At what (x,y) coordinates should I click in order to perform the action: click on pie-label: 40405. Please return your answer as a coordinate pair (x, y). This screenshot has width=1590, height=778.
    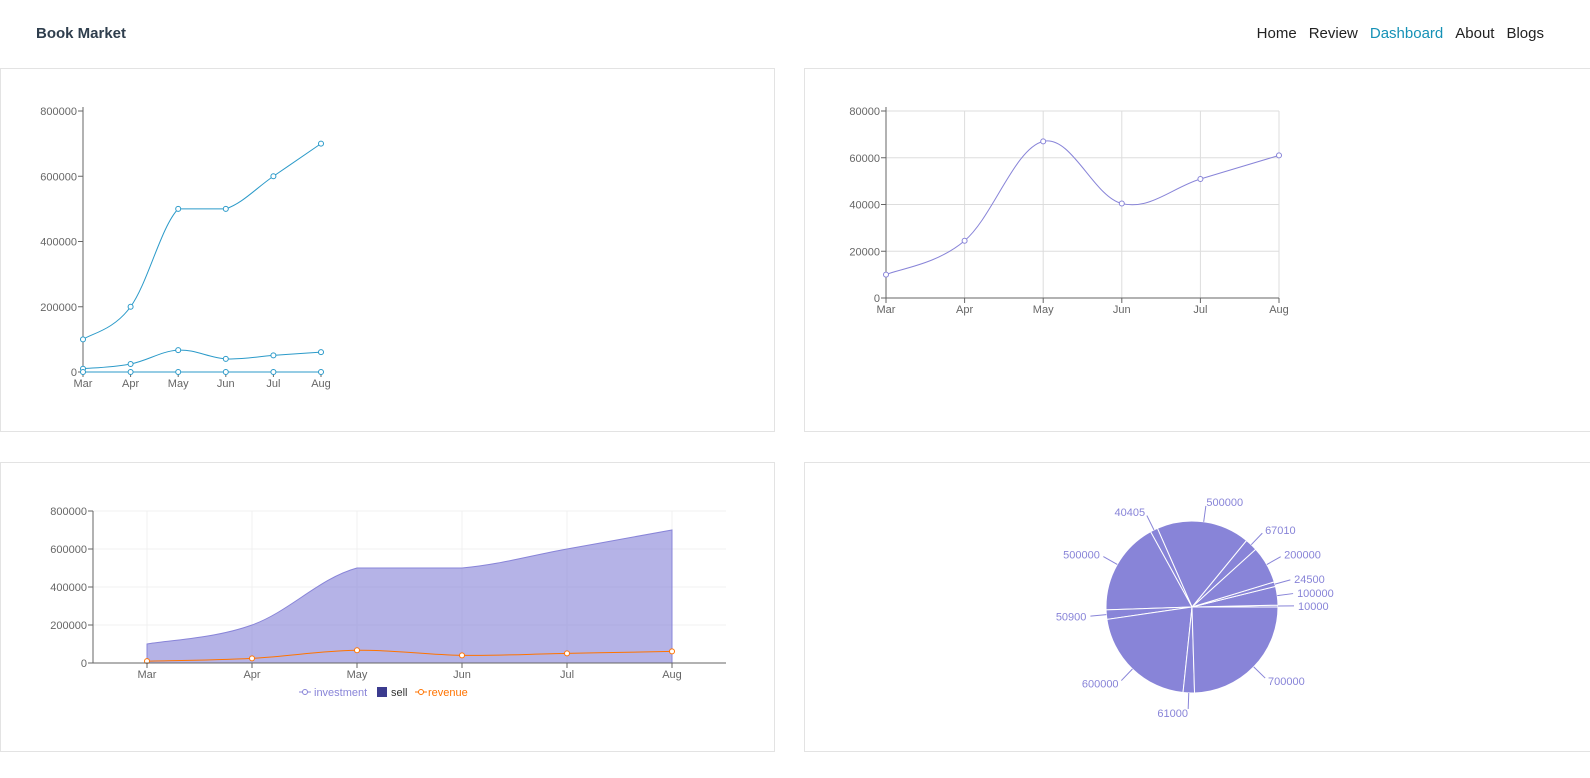
    Looking at the image, I should click on (1129, 513).